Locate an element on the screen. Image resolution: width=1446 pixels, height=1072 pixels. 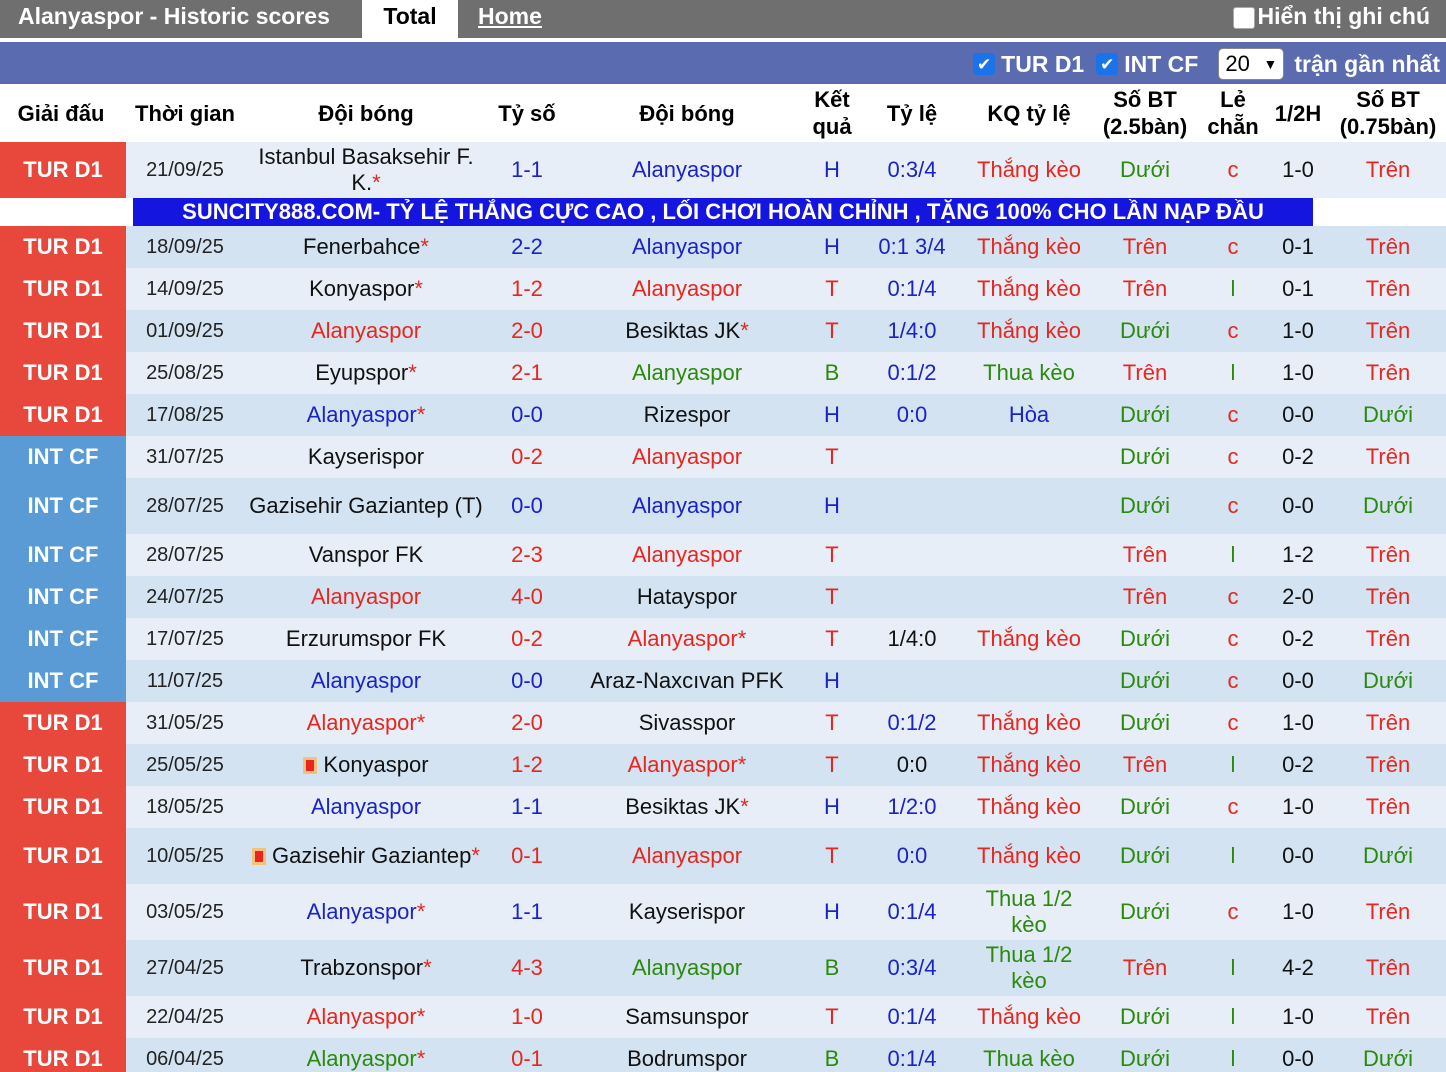
away-team-cell: Bodrumspor is located at coordinates (687, 1055).